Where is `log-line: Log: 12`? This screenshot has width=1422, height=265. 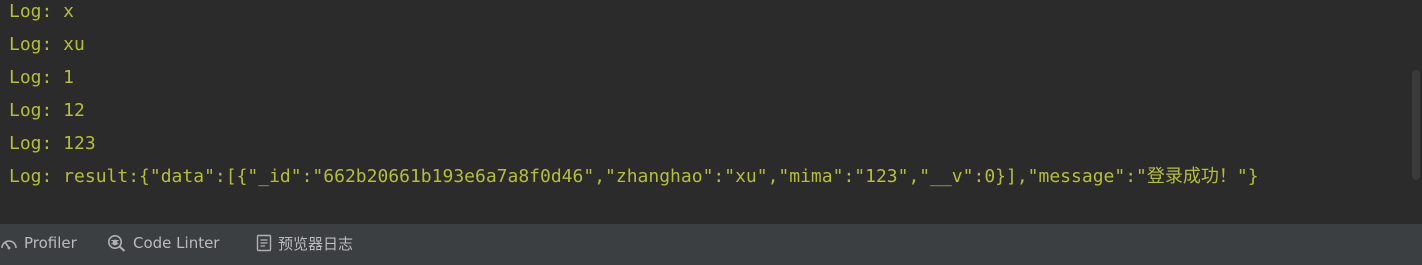
log-line: Log: 12 is located at coordinates (47, 110).